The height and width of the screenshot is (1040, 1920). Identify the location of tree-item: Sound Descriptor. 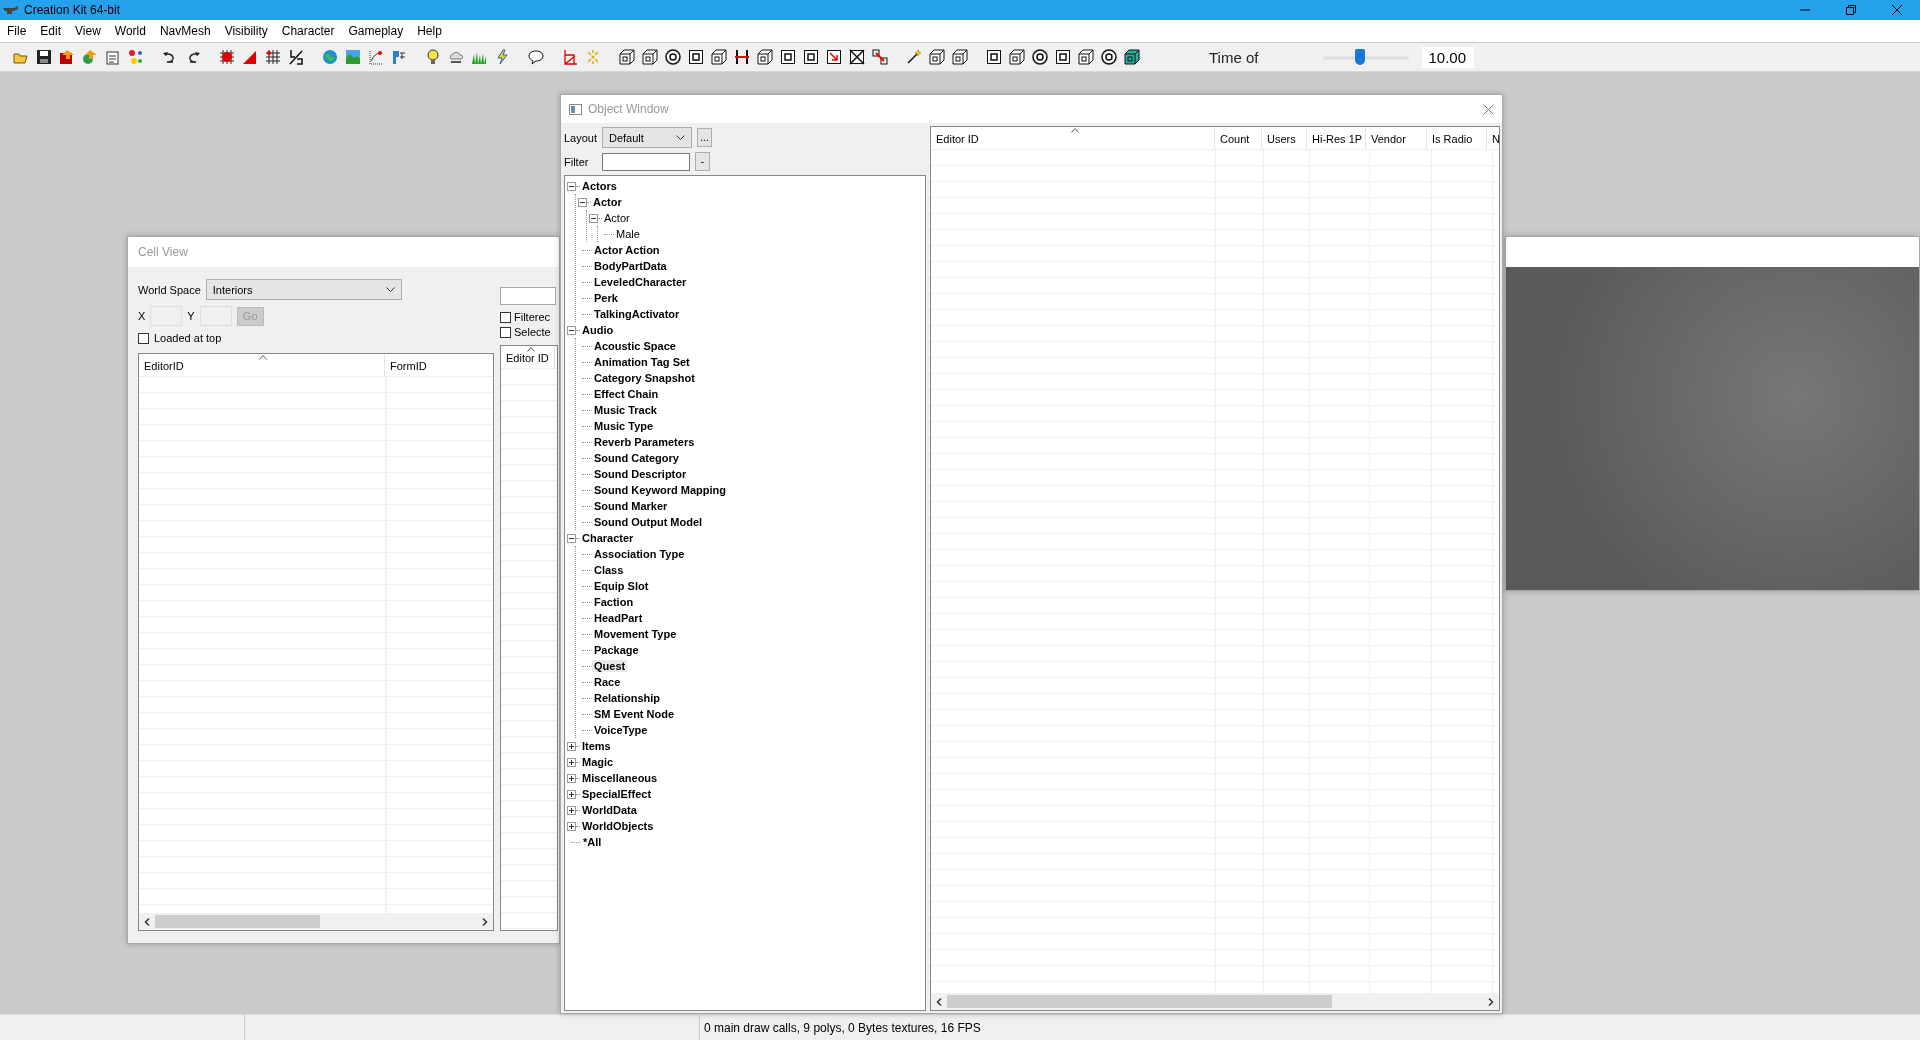
(640, 474).